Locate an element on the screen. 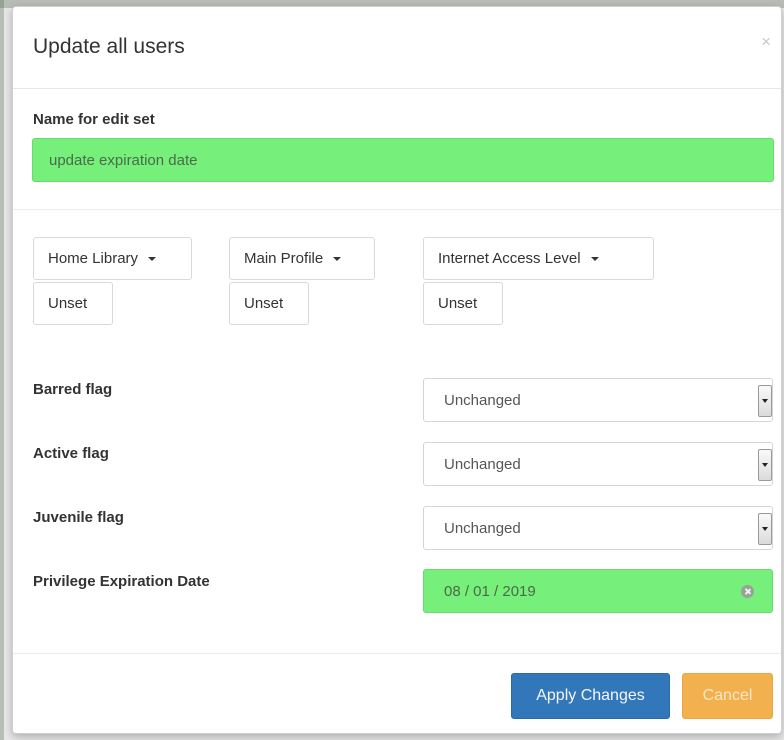 This screenshot has height=740, width=784. home-library-dropdown: Home Library is located at coordinates (112, 258).